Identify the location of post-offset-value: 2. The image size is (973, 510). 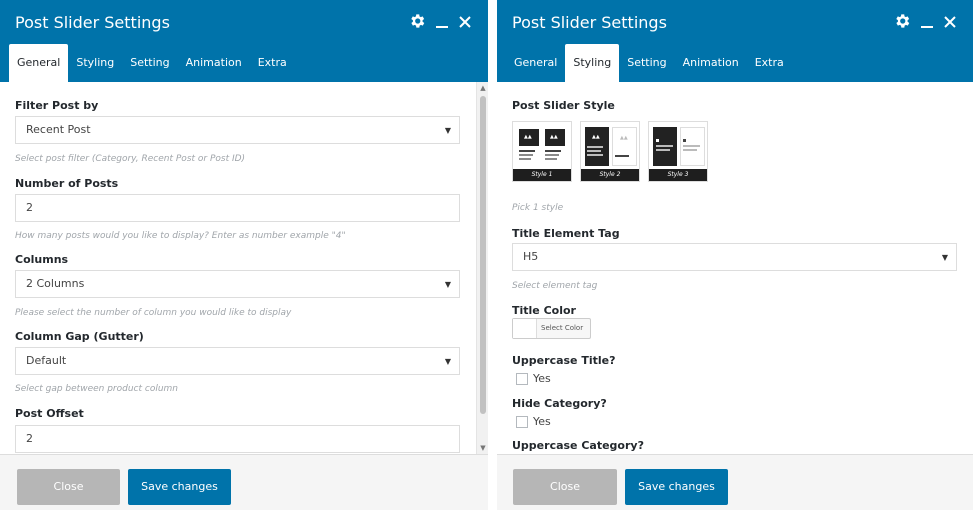
(29, 438).